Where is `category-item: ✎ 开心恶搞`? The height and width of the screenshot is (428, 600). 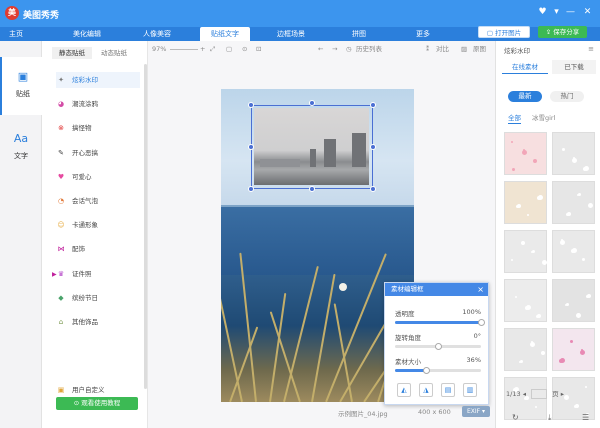 category-item: ✎ 开心恶搞 is located at coordinates (102, 153).